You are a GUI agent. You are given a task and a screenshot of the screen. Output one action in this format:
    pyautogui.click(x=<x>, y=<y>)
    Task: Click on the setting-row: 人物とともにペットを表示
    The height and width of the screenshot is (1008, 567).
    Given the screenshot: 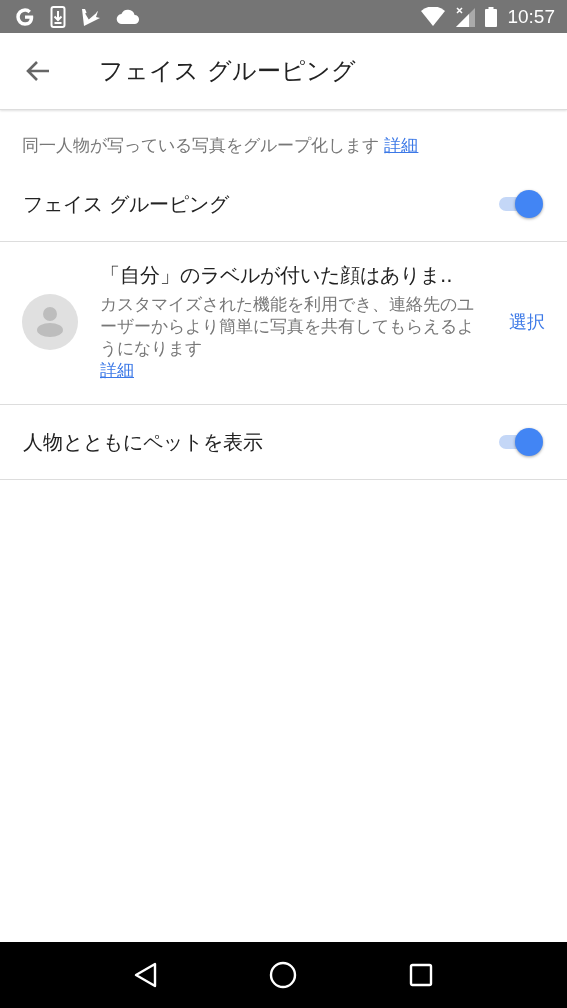 What is the action you would take?
    pyautogui.click(x=283, y=442)
    